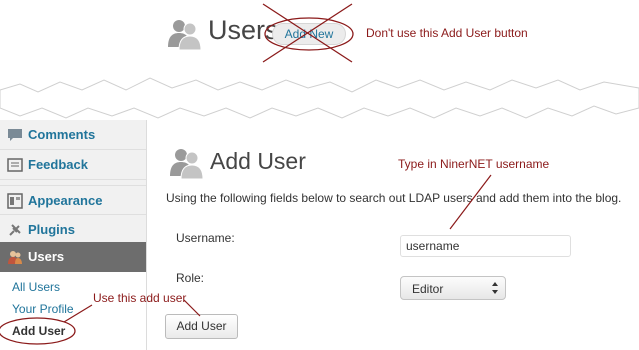  Describe the element at coordinates (58, 164) in the screenshot. I see `sidebar-item-label: Feedback` at that location.